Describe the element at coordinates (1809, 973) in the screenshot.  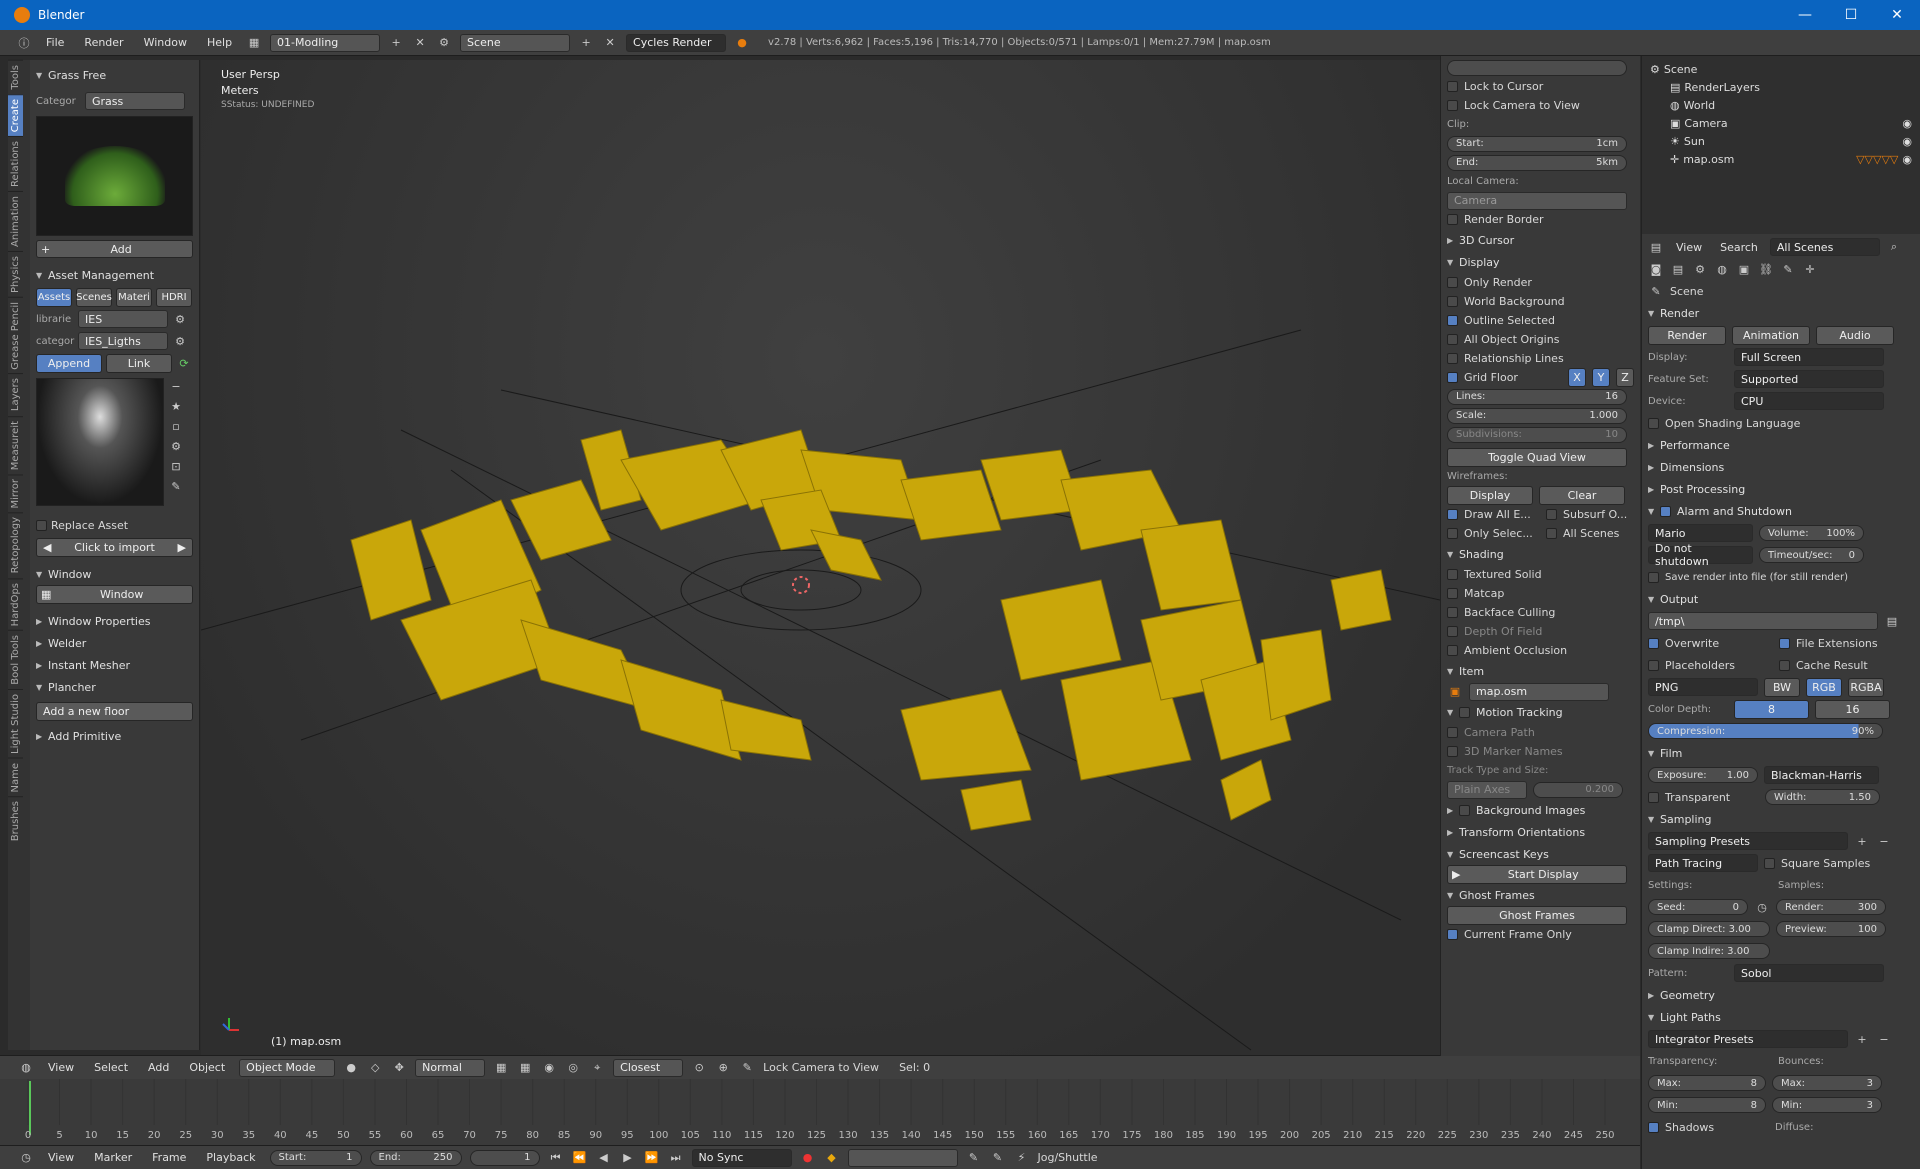
I see `pattern-select: Sobol` at that location.